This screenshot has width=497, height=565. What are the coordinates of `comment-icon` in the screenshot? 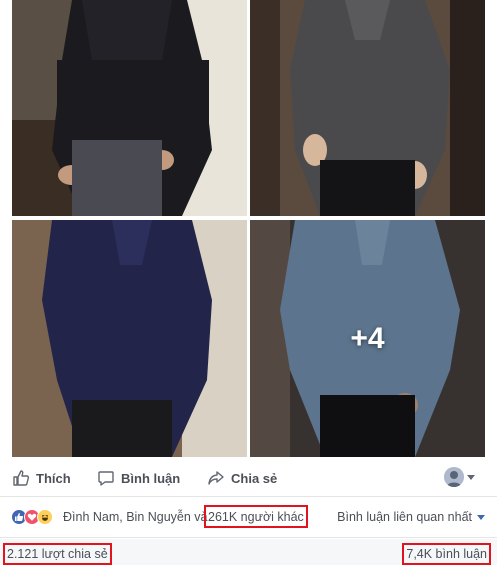 It's located at (106, 478).